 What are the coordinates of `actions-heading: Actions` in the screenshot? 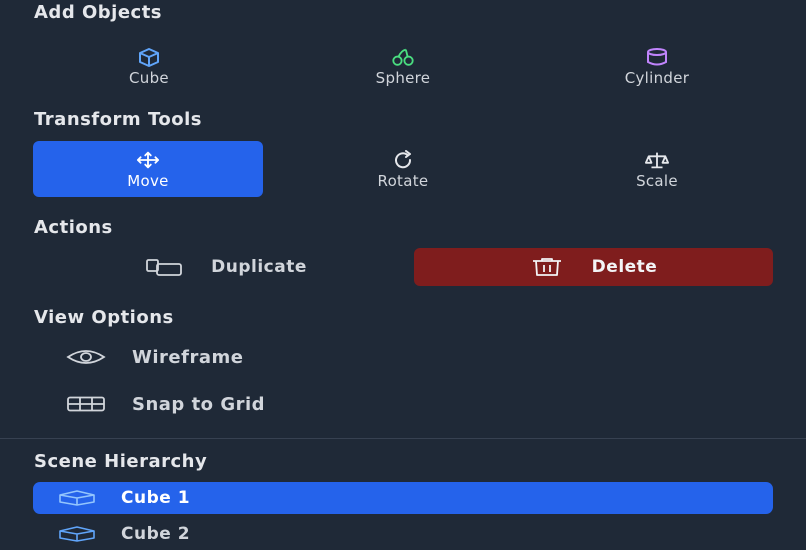 It's located at (73, 227).